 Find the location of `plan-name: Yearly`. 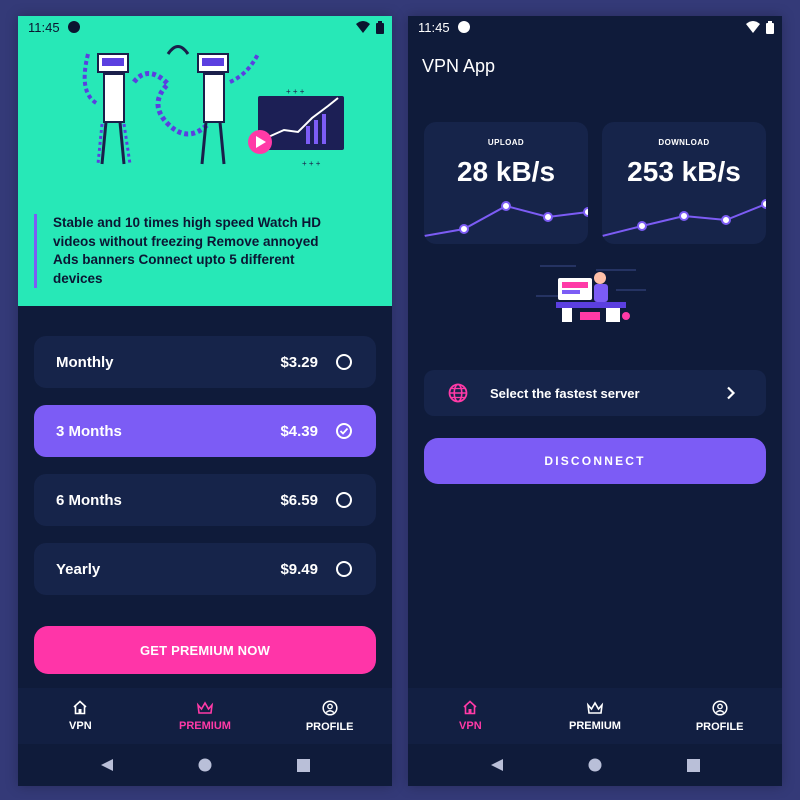

plan-name: Yearly is located at coordinates (78, 569).